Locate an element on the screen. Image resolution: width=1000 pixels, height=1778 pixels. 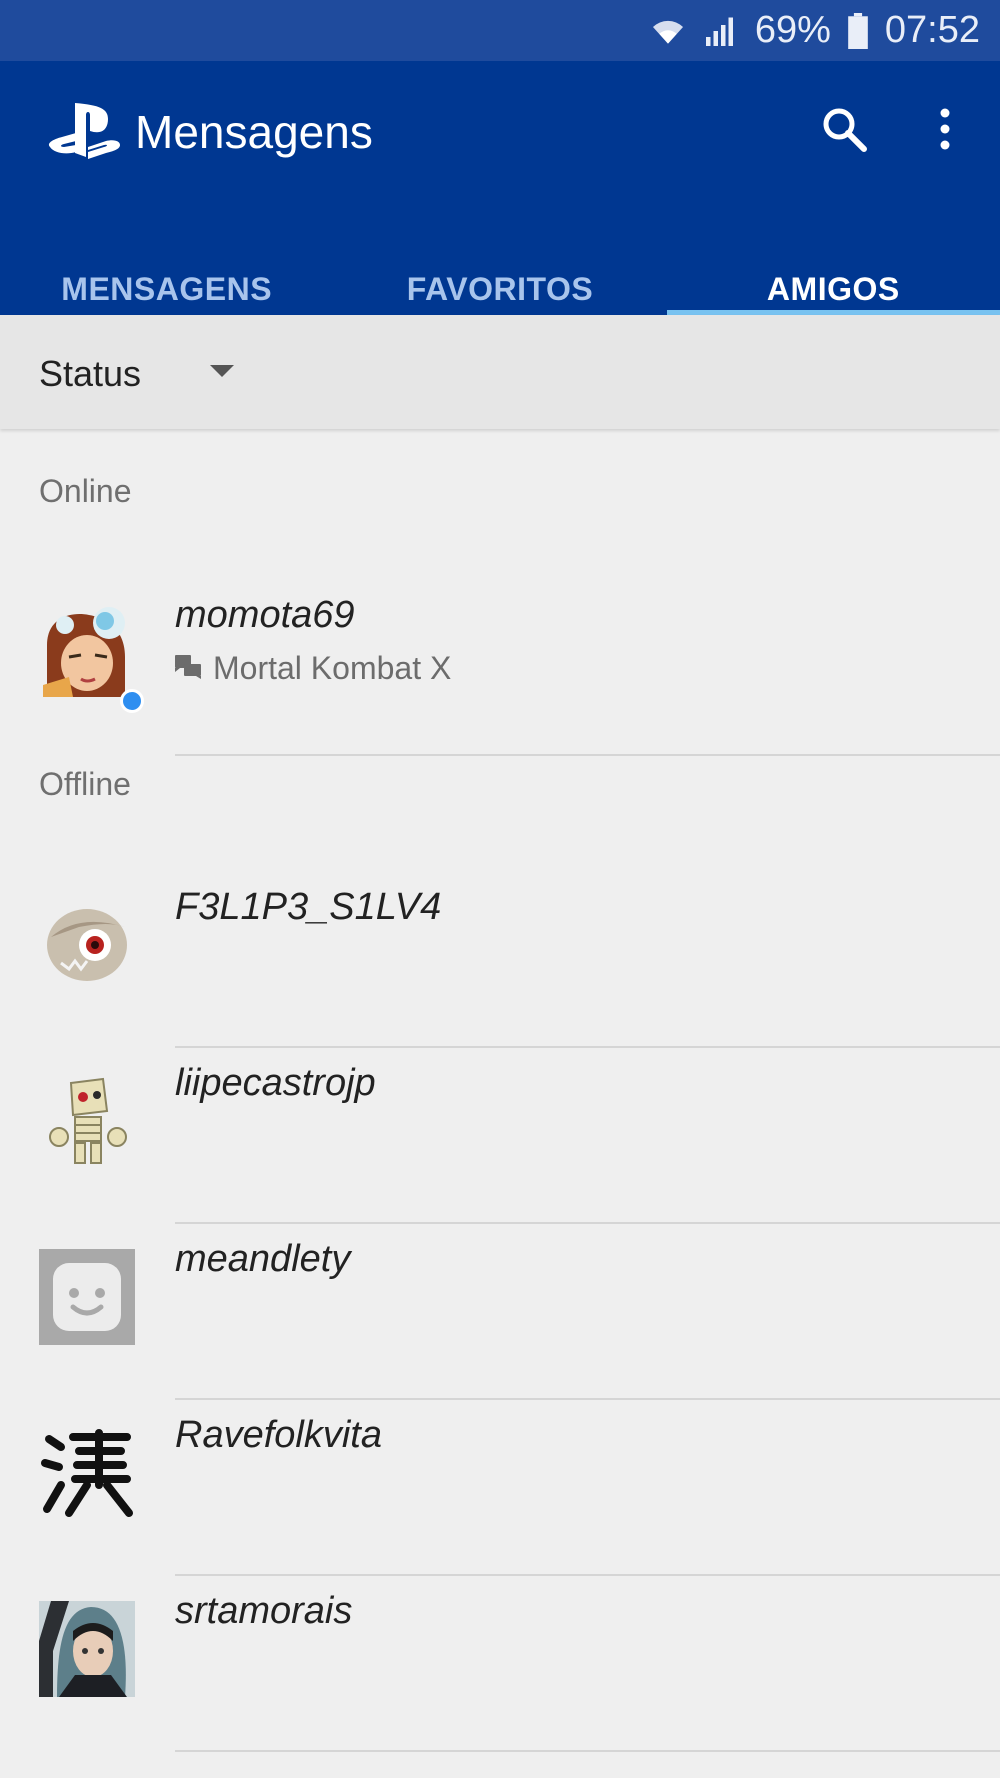
search-icon is located at coordinates (844, 129).